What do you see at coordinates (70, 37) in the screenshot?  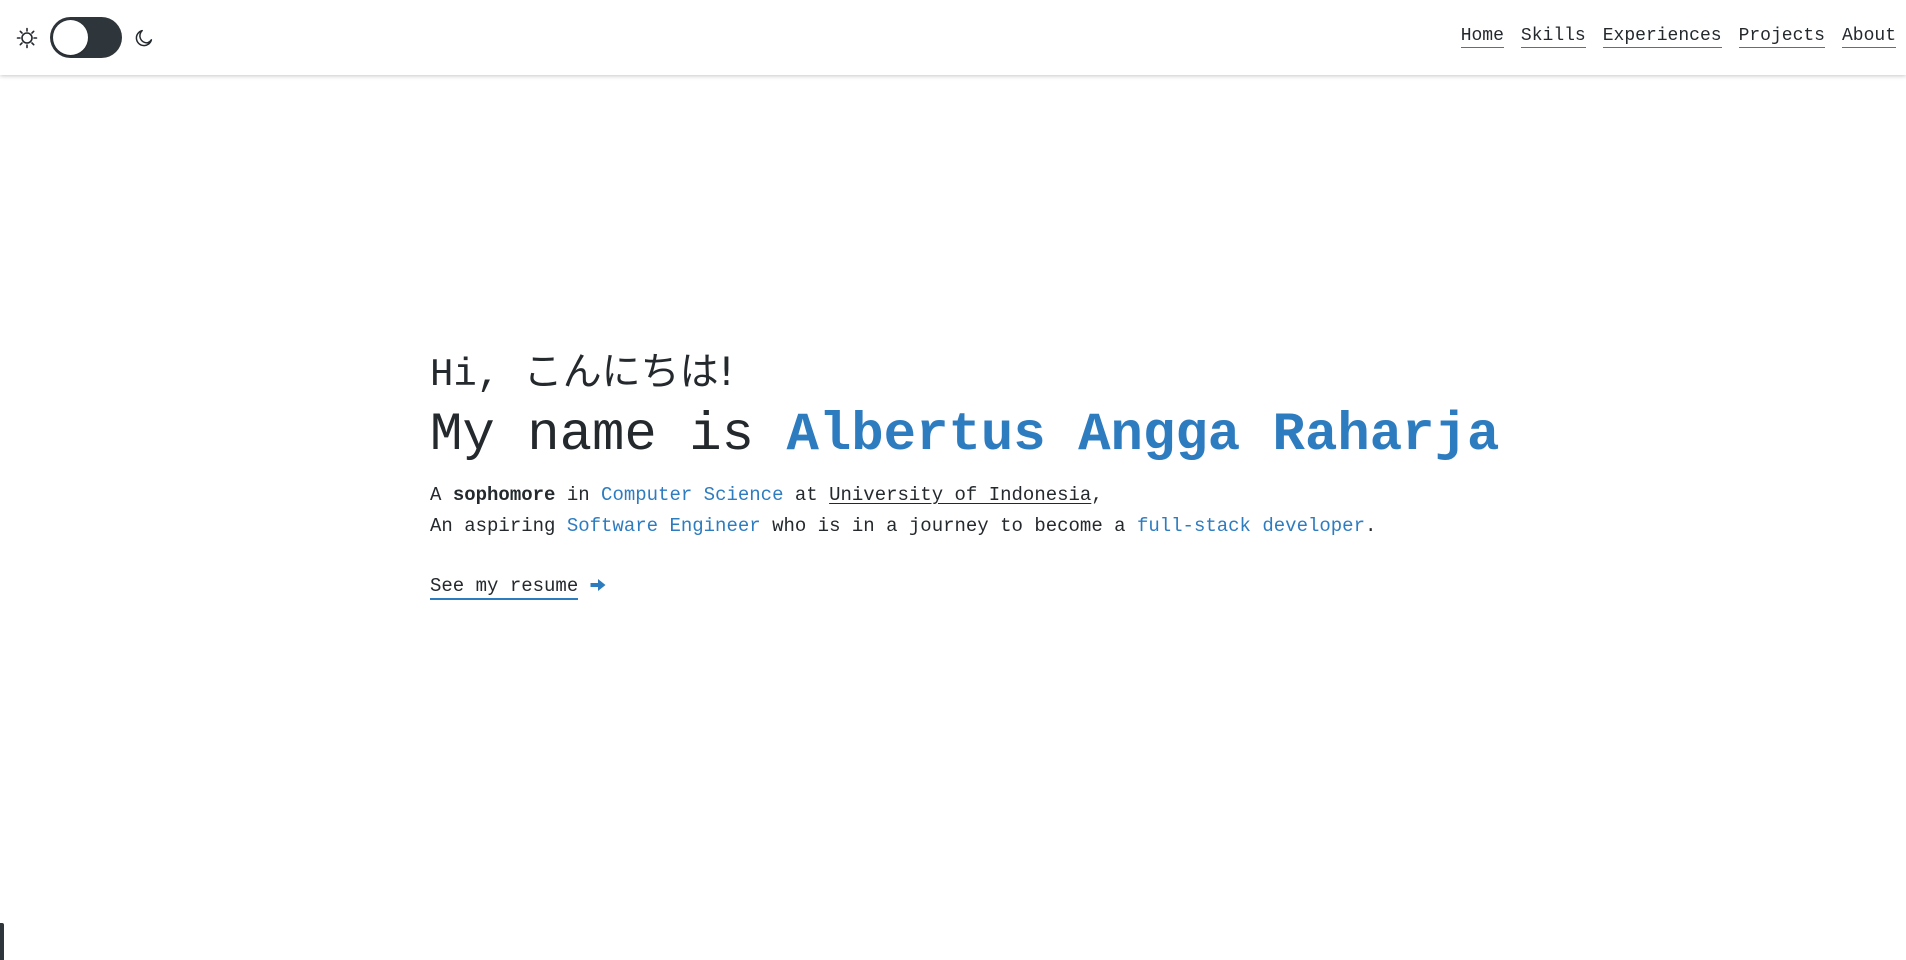 I see `toggle-knob` at bounding box center [70, 37].